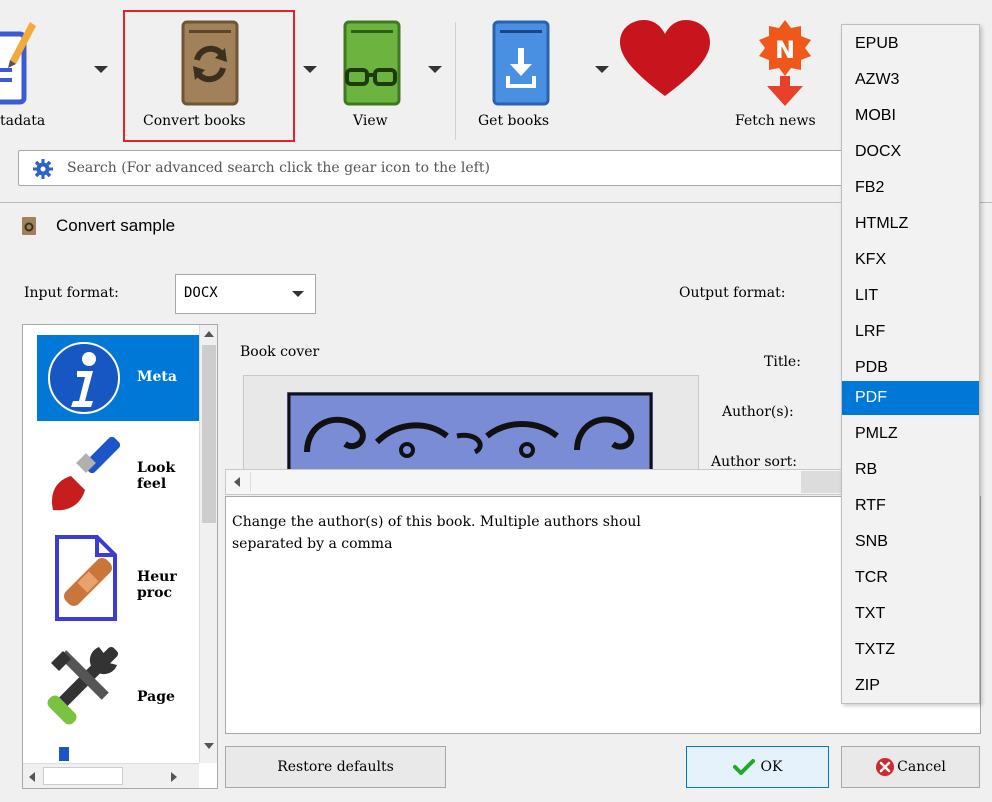 This screenshot has width=992, height=802. I want to click on view-icon, so click(372, 63).